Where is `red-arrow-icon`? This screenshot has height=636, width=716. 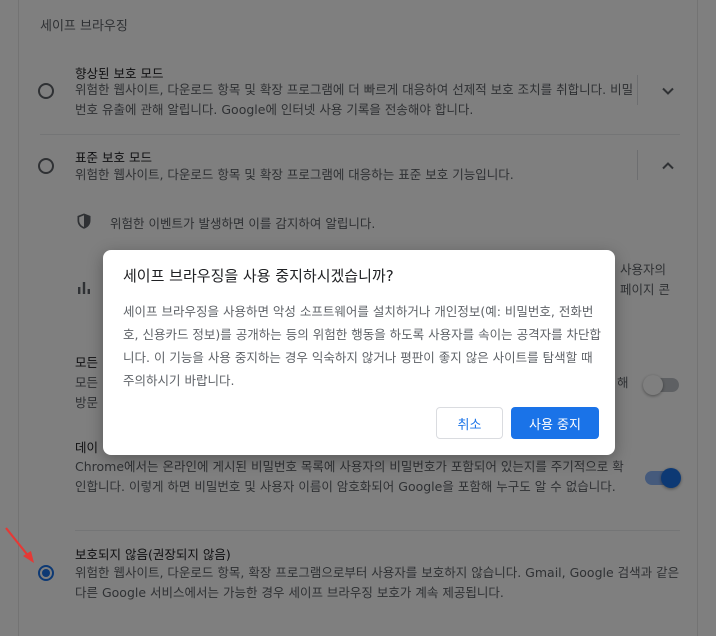
red-arrow-icon is located at coordinates (19, 545).